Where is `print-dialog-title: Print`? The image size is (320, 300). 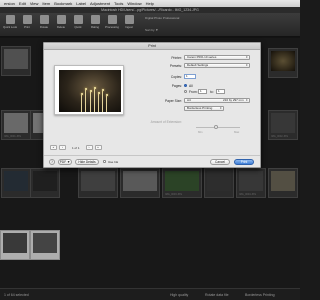
print-dialog-title: Print is located at coordinates (152, 46).